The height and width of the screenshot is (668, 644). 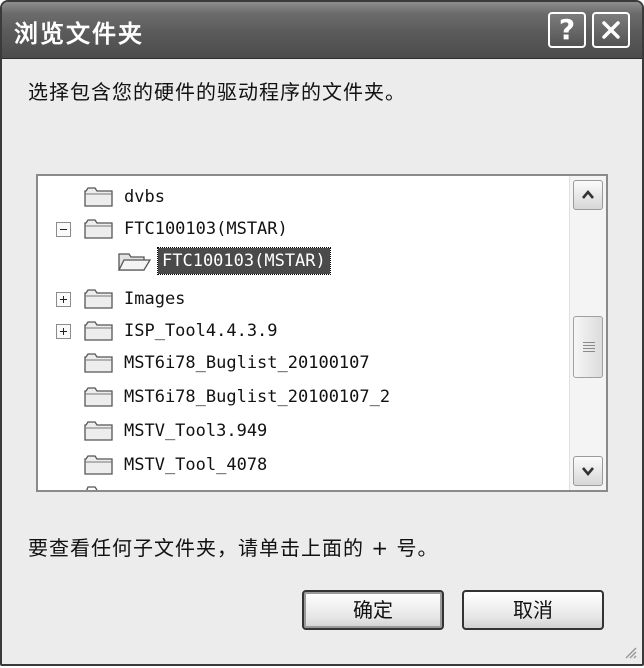 I want to click on scrollbar-thumb, so click(x=588, y=347).